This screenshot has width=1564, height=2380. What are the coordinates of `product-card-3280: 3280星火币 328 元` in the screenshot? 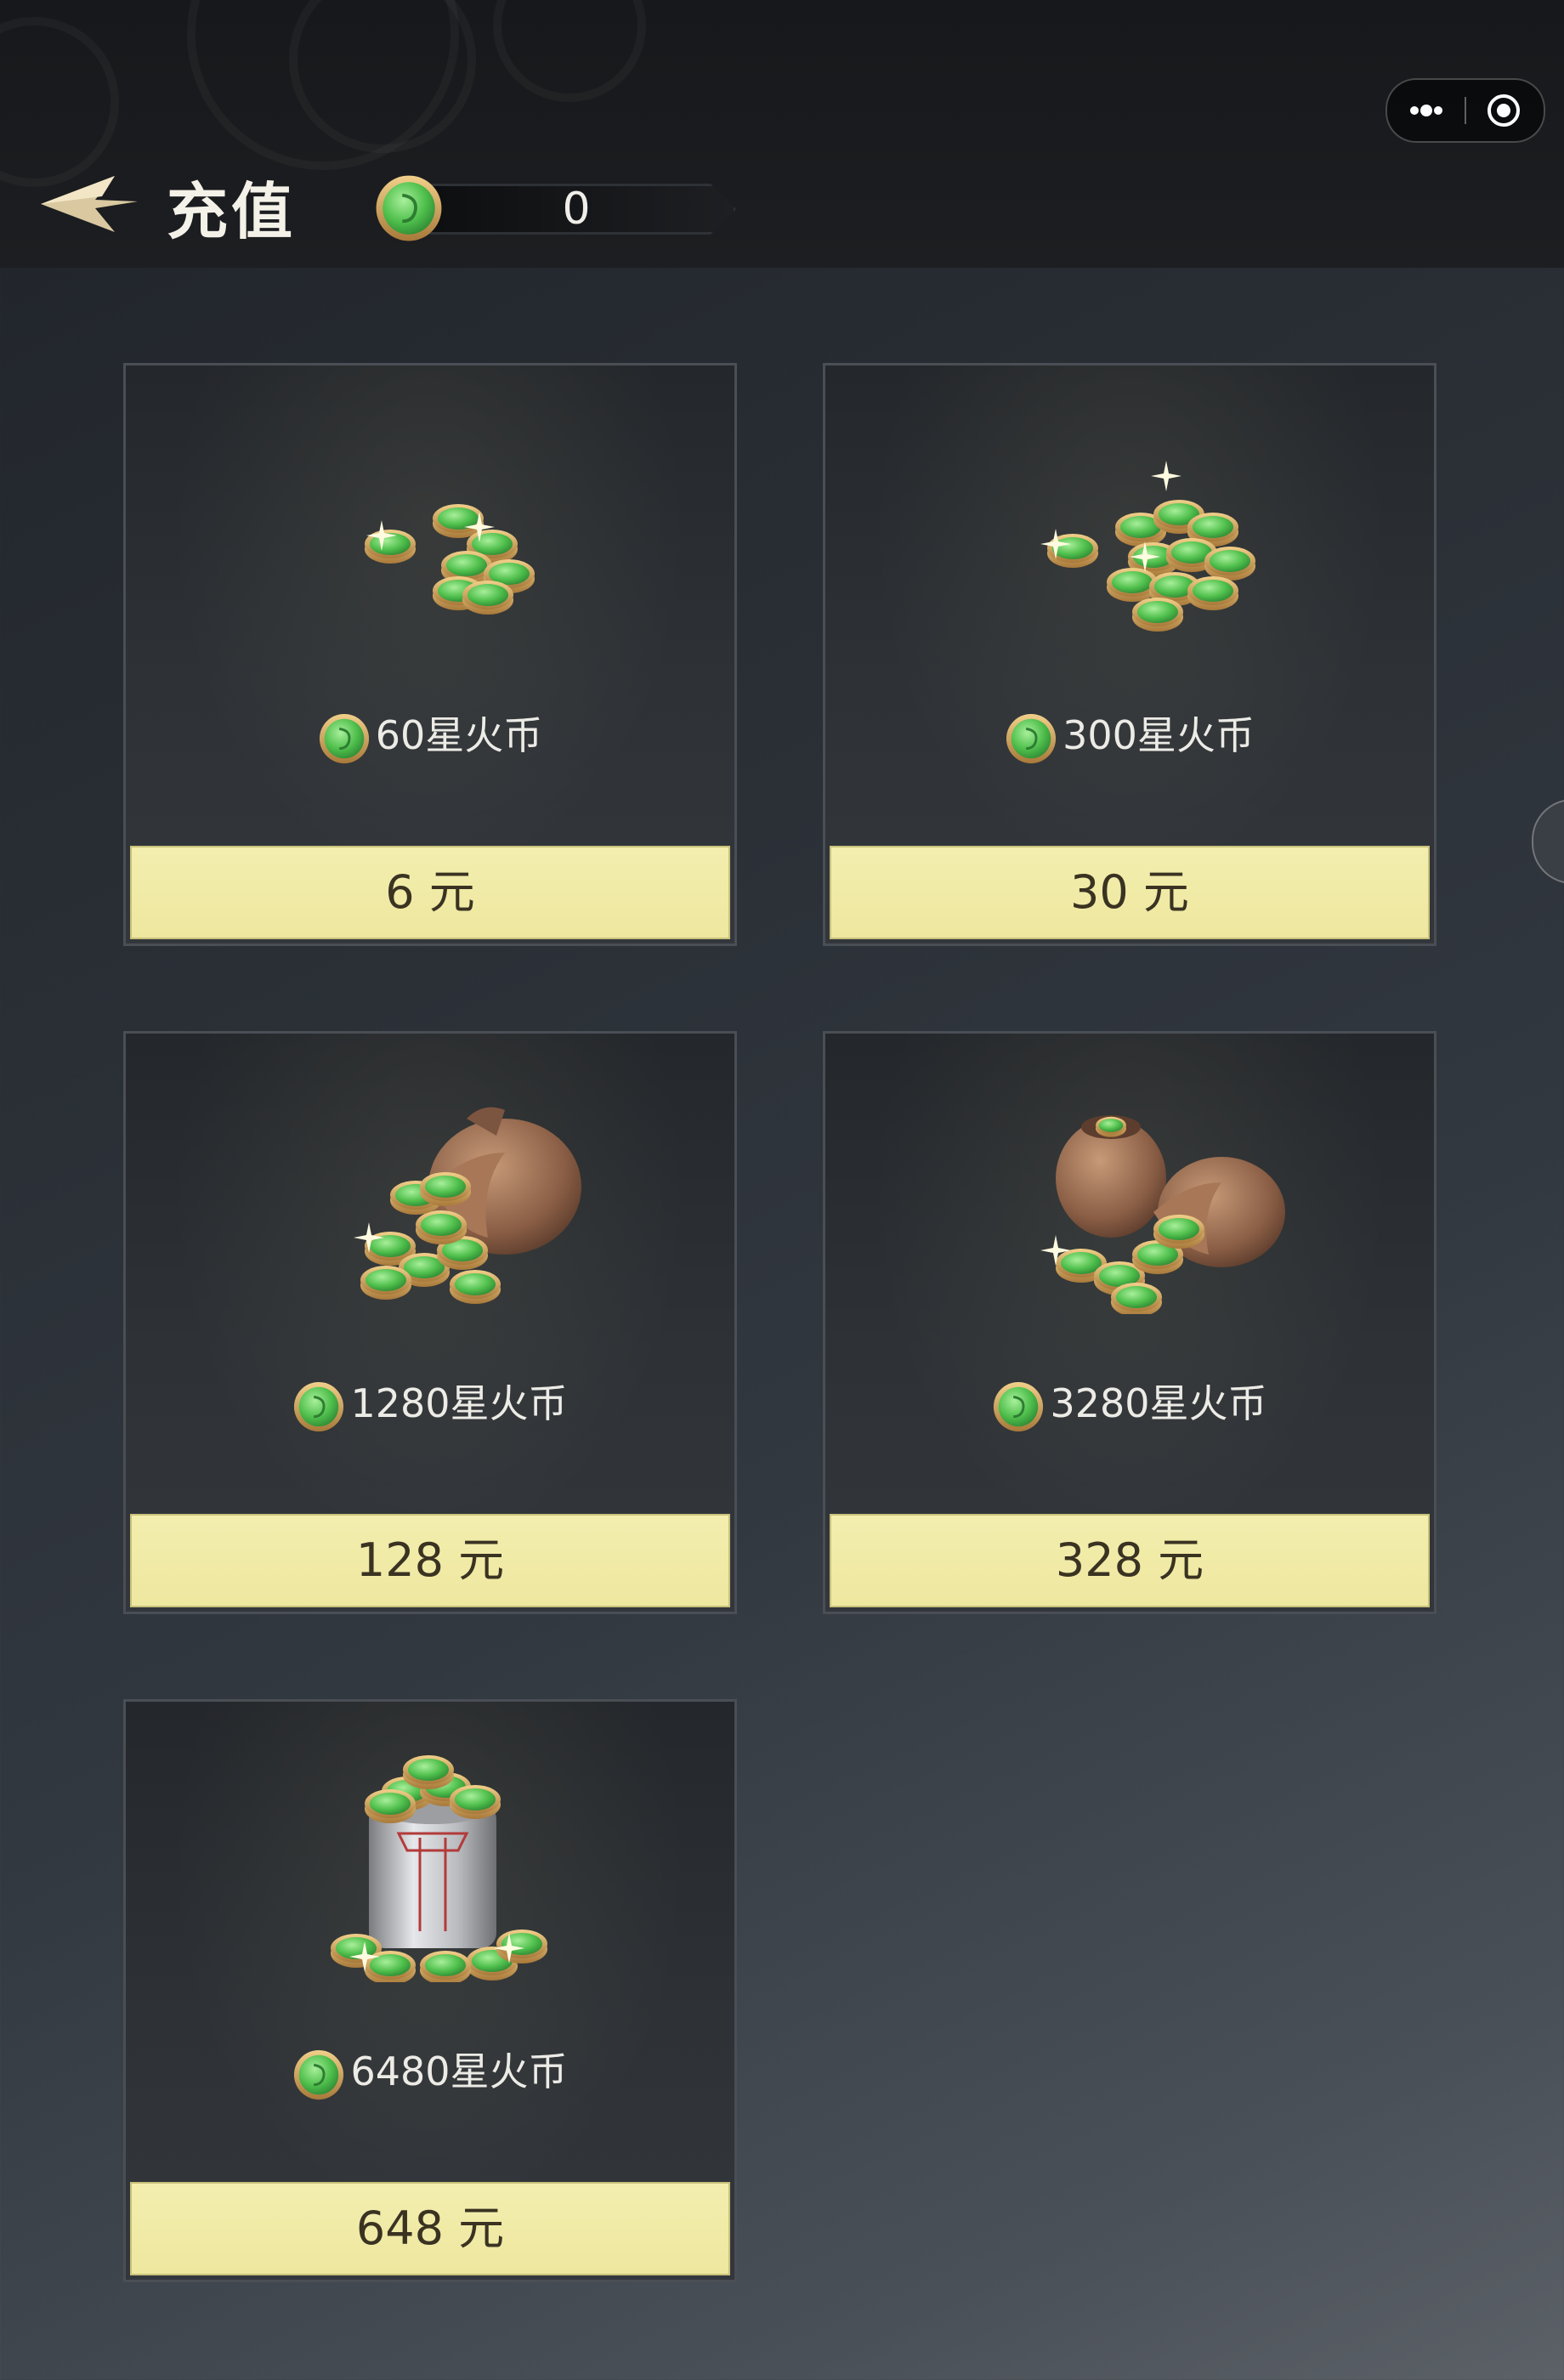 It's located at (1129, 1322).